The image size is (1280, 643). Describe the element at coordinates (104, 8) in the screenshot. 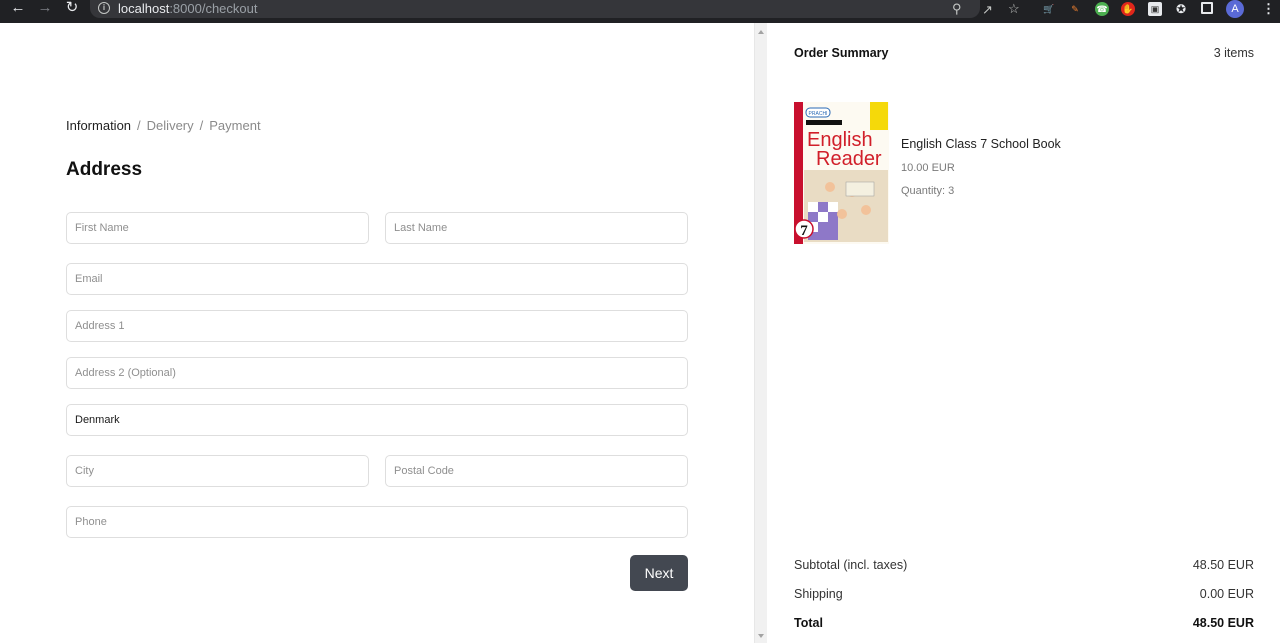

I see `info-icon: i` at that location.